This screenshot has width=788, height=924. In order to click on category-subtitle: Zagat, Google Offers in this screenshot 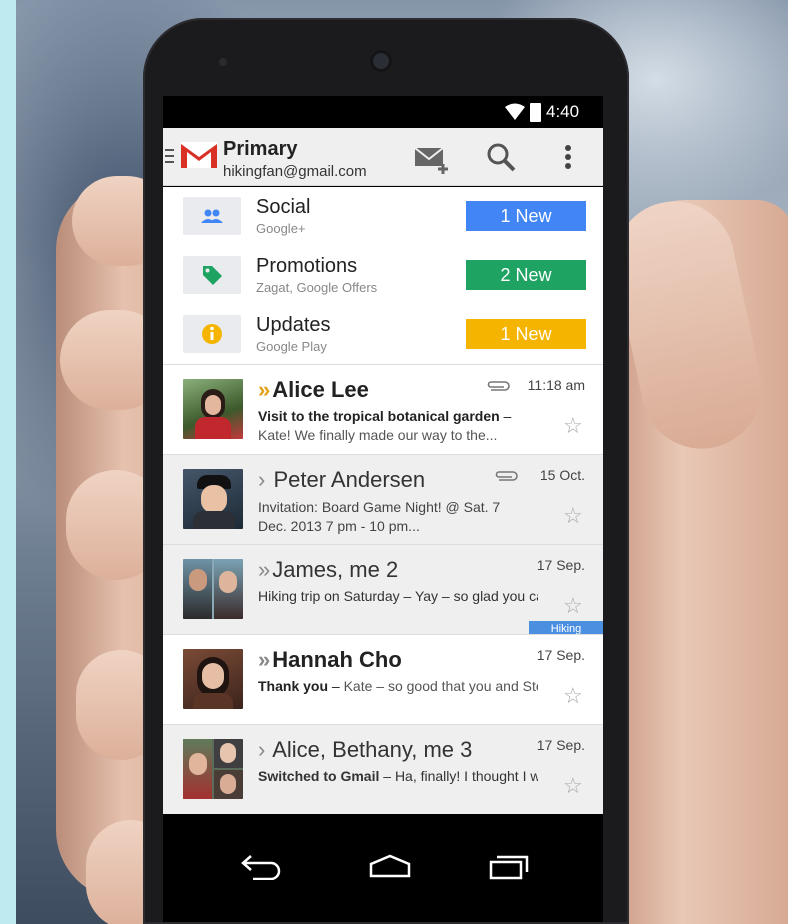, I will do `click(317, 287)`.